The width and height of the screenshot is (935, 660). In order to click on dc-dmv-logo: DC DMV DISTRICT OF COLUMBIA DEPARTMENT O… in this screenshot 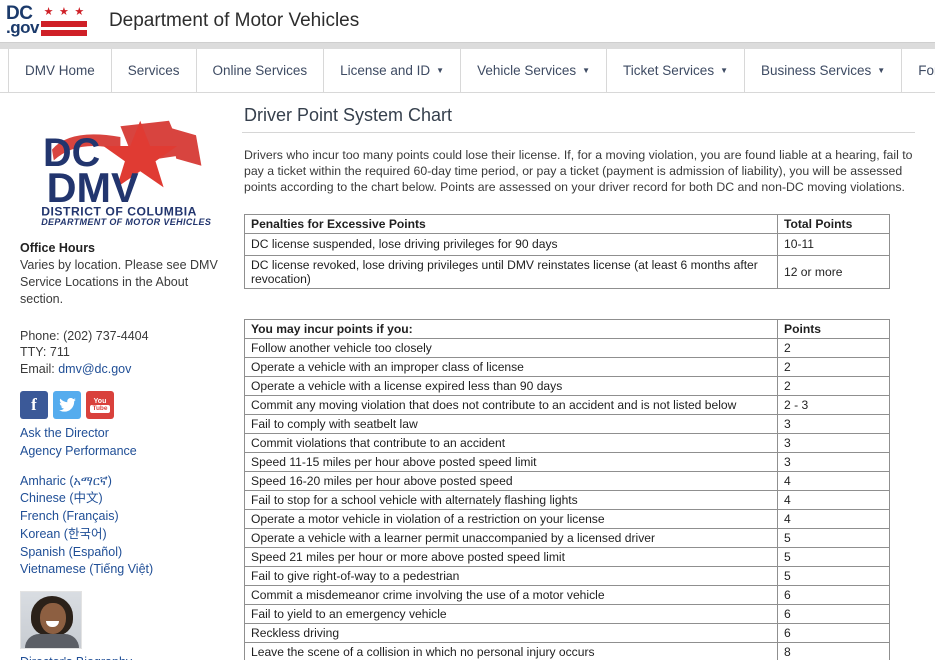, I will do `click(122, 167)`.